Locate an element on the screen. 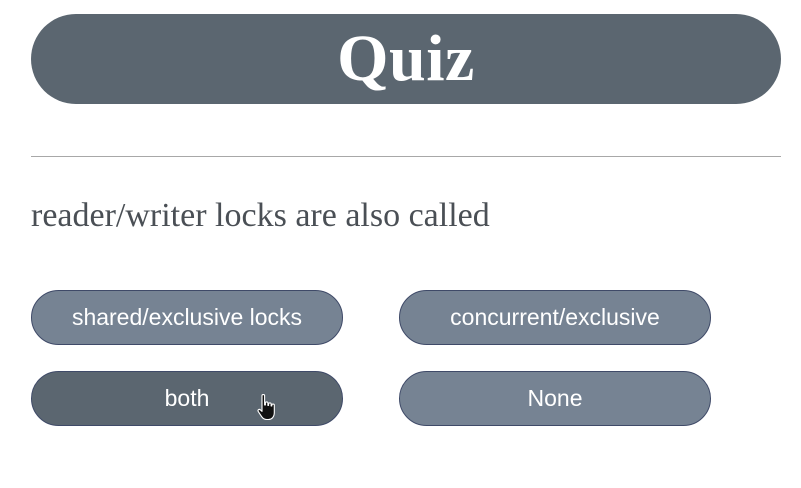 The image size is (801, 488). answer-option-both: both is located at coordinates (187, 398).